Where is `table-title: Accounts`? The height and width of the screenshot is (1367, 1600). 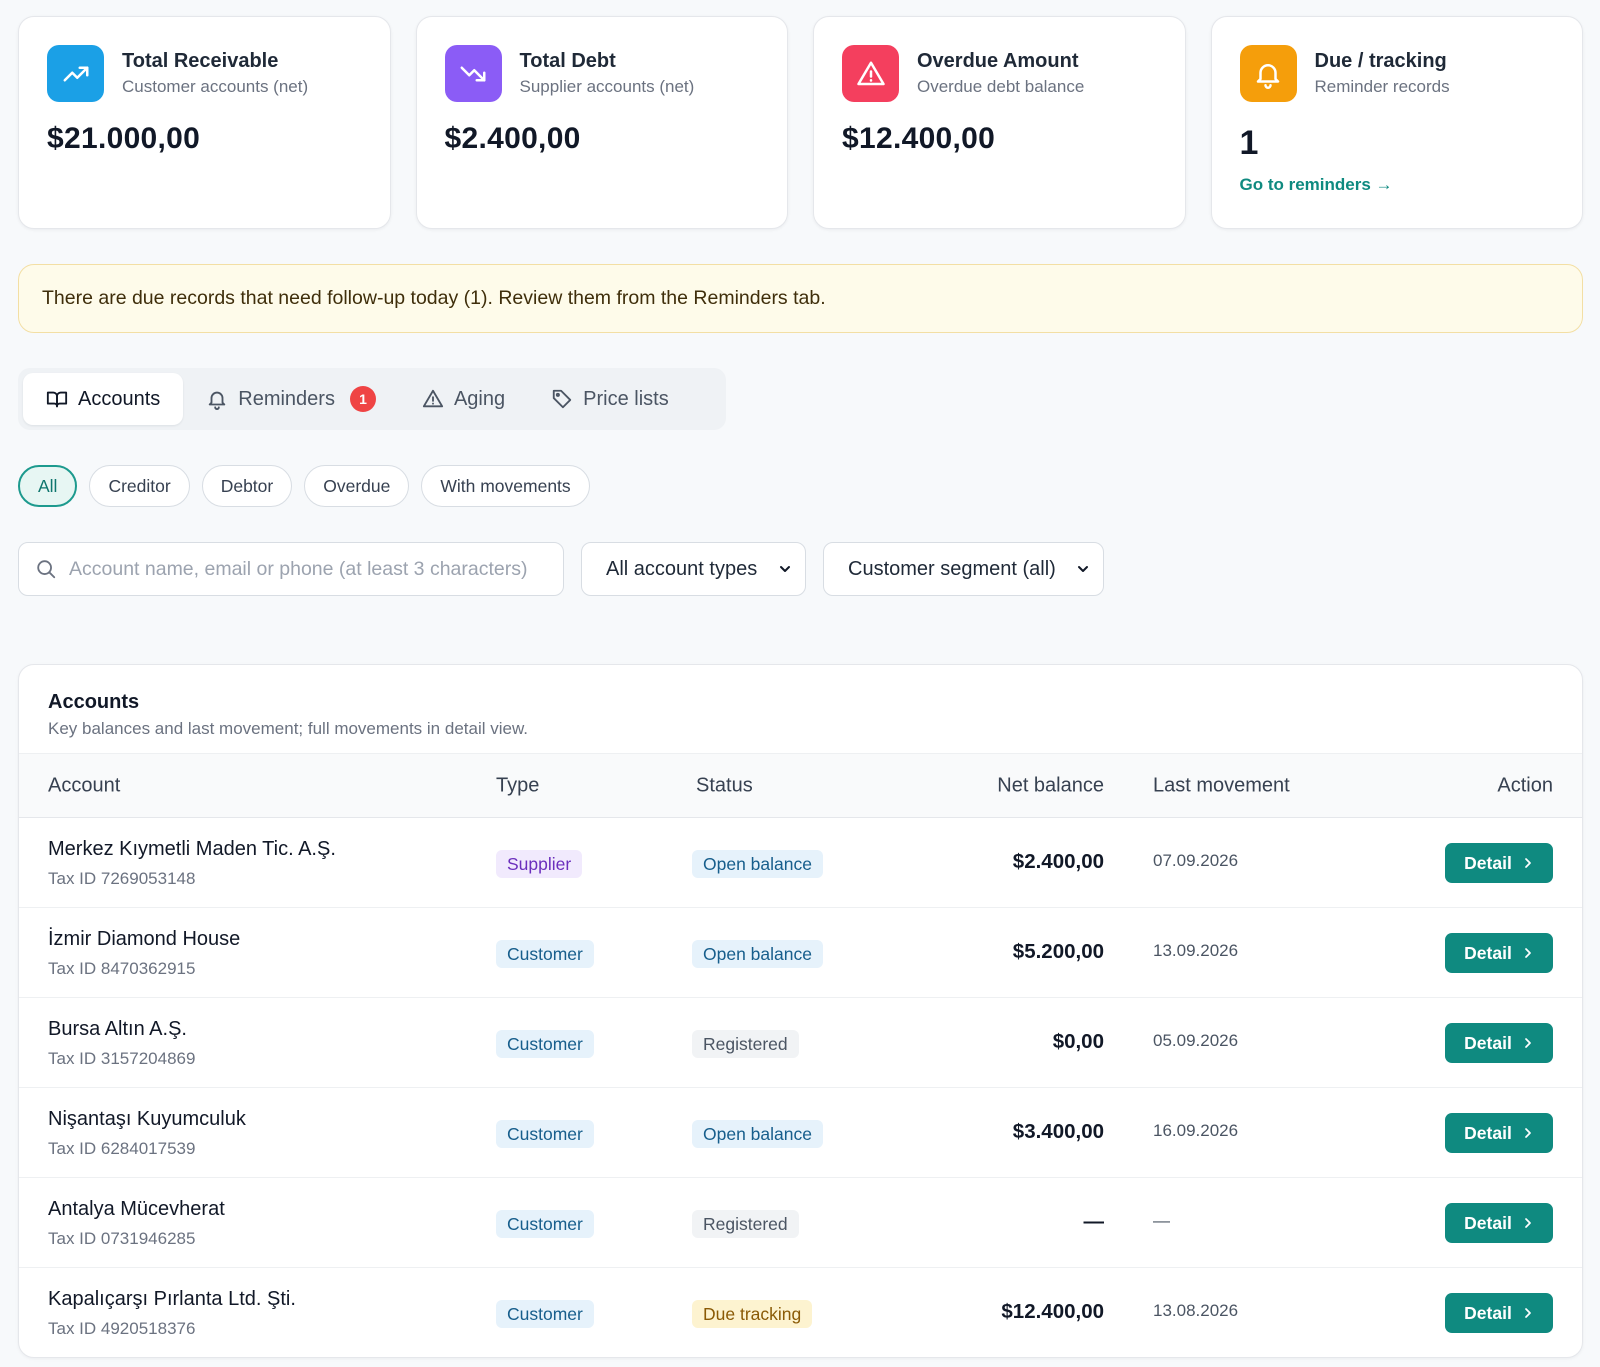 table-title: Accounts is located at coordinates (94, 702).